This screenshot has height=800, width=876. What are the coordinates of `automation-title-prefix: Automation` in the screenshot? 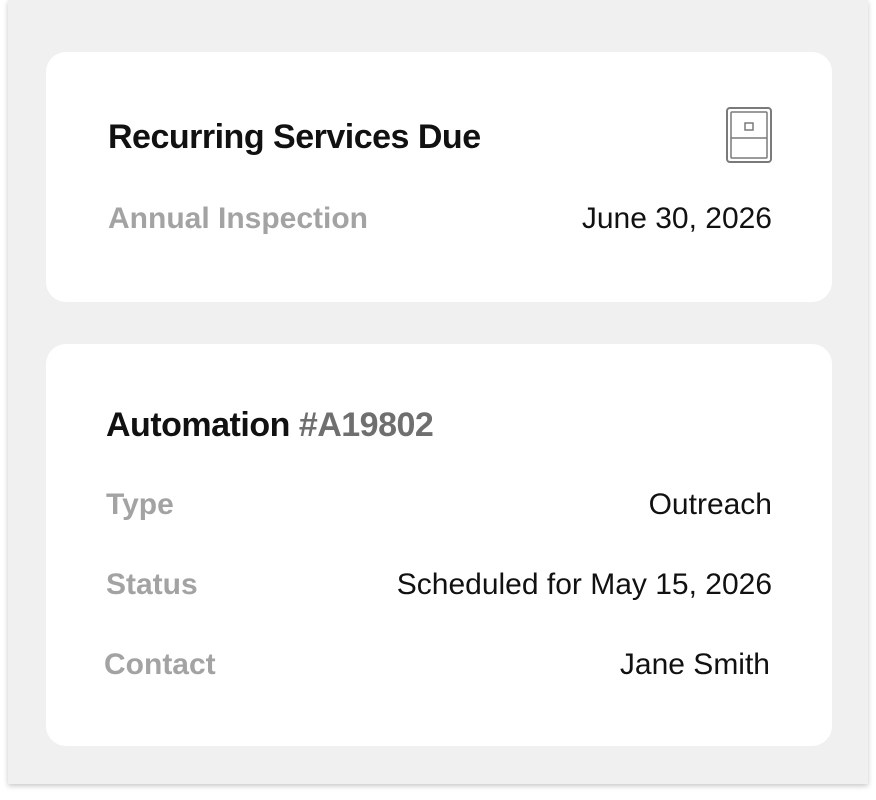 It's located at (198, 425).